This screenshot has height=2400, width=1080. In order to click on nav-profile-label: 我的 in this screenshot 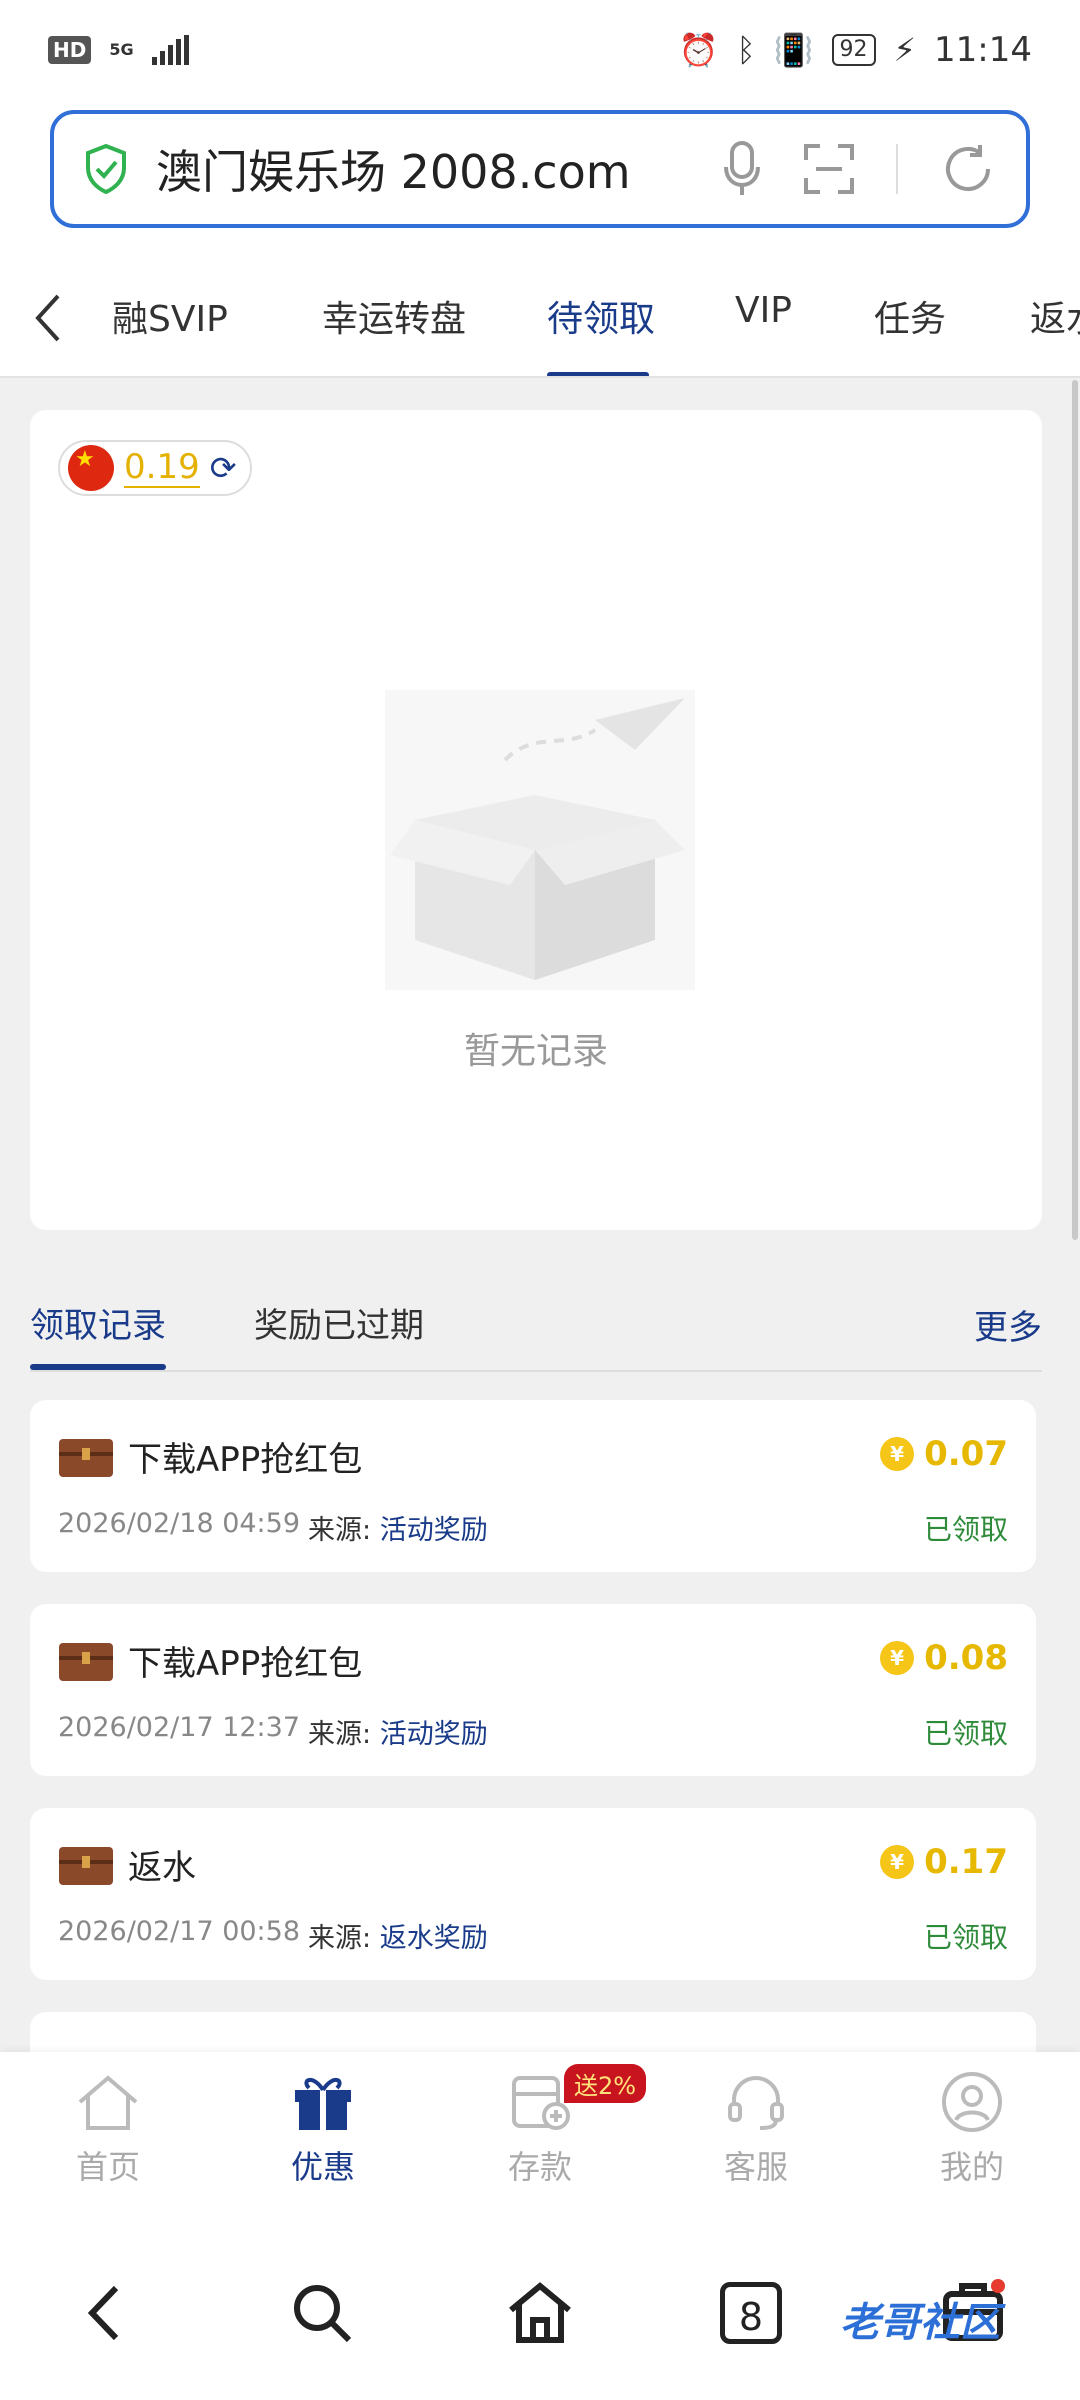, I will do `click(971, 2167)`.